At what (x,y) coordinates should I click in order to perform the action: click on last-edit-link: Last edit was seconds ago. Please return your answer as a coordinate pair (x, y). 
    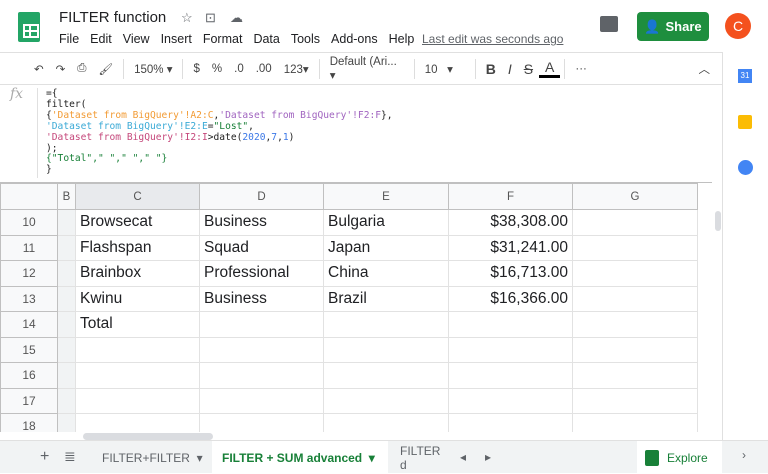
    Looking at the image, I should click on (492, 39).